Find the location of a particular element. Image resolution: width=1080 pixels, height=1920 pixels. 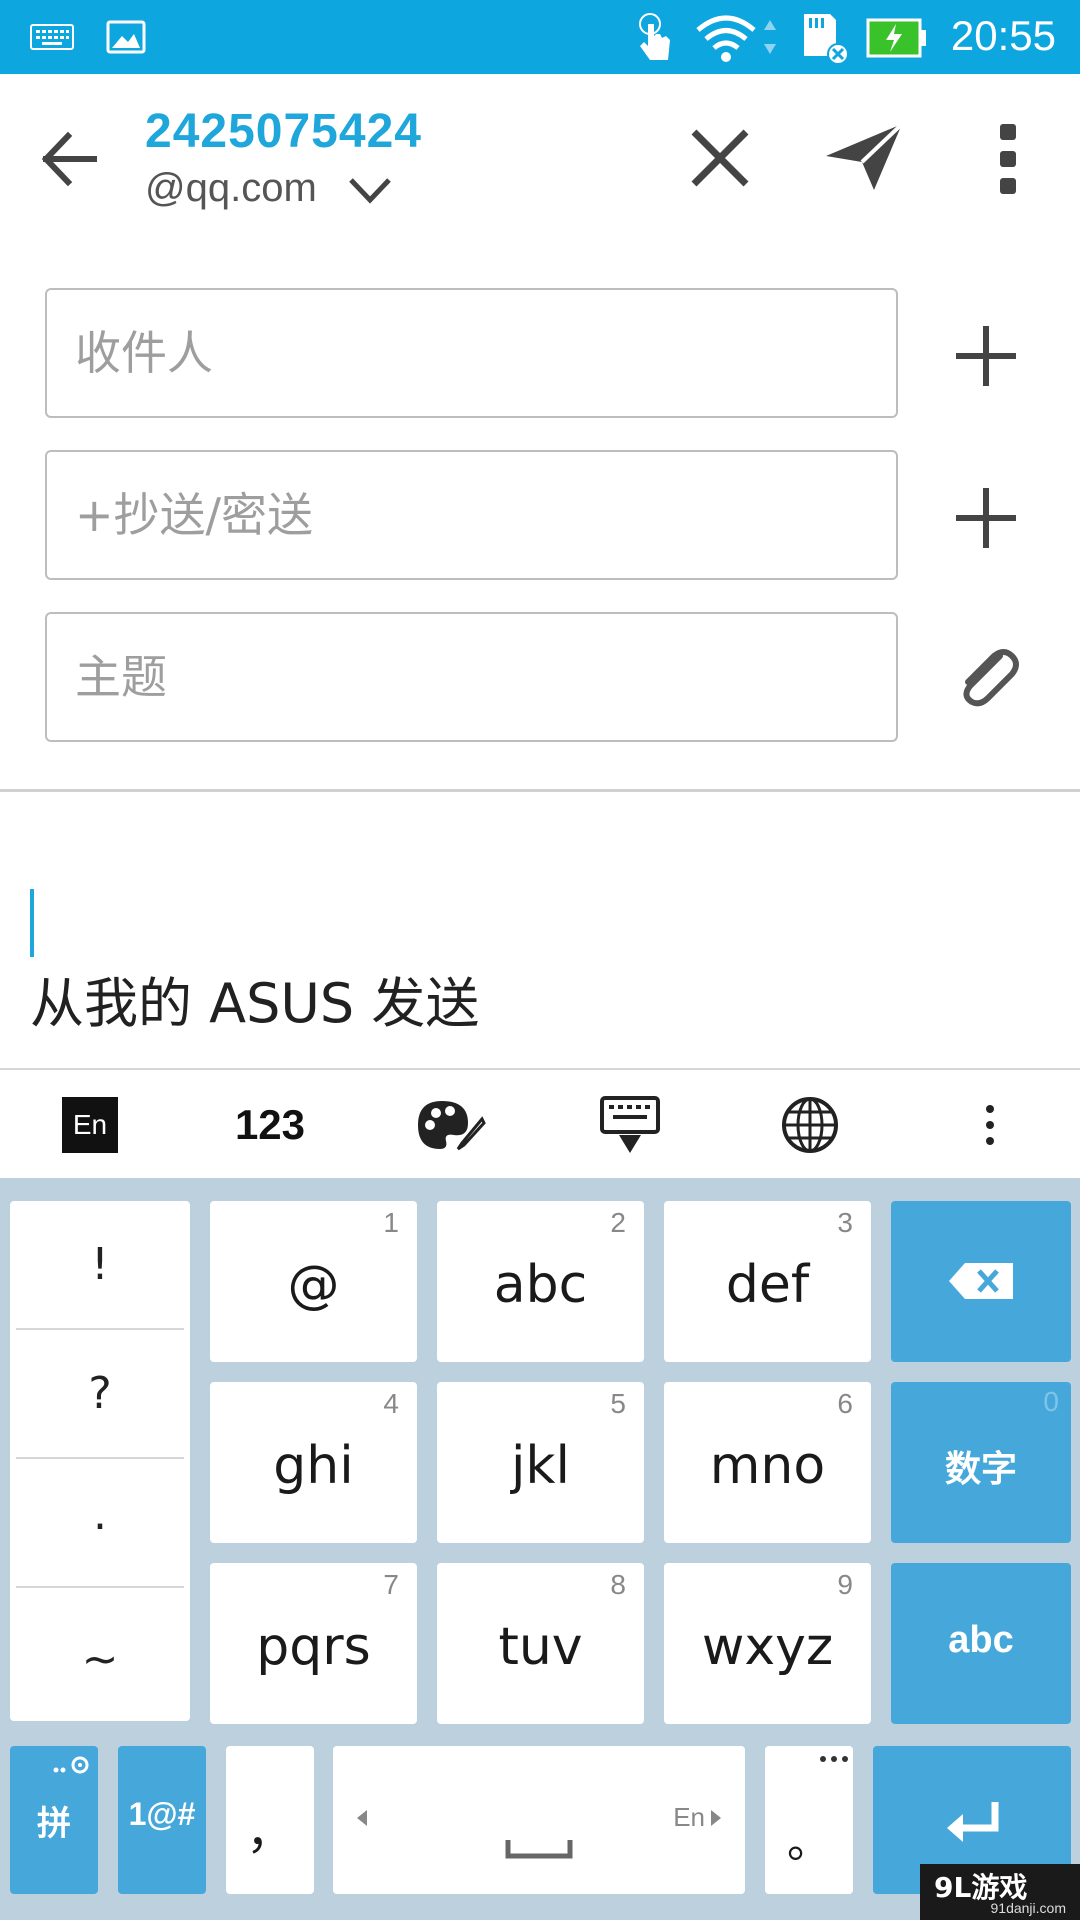

compose-header: 2425075424 @qq.com is located at coordinates (540, 159).